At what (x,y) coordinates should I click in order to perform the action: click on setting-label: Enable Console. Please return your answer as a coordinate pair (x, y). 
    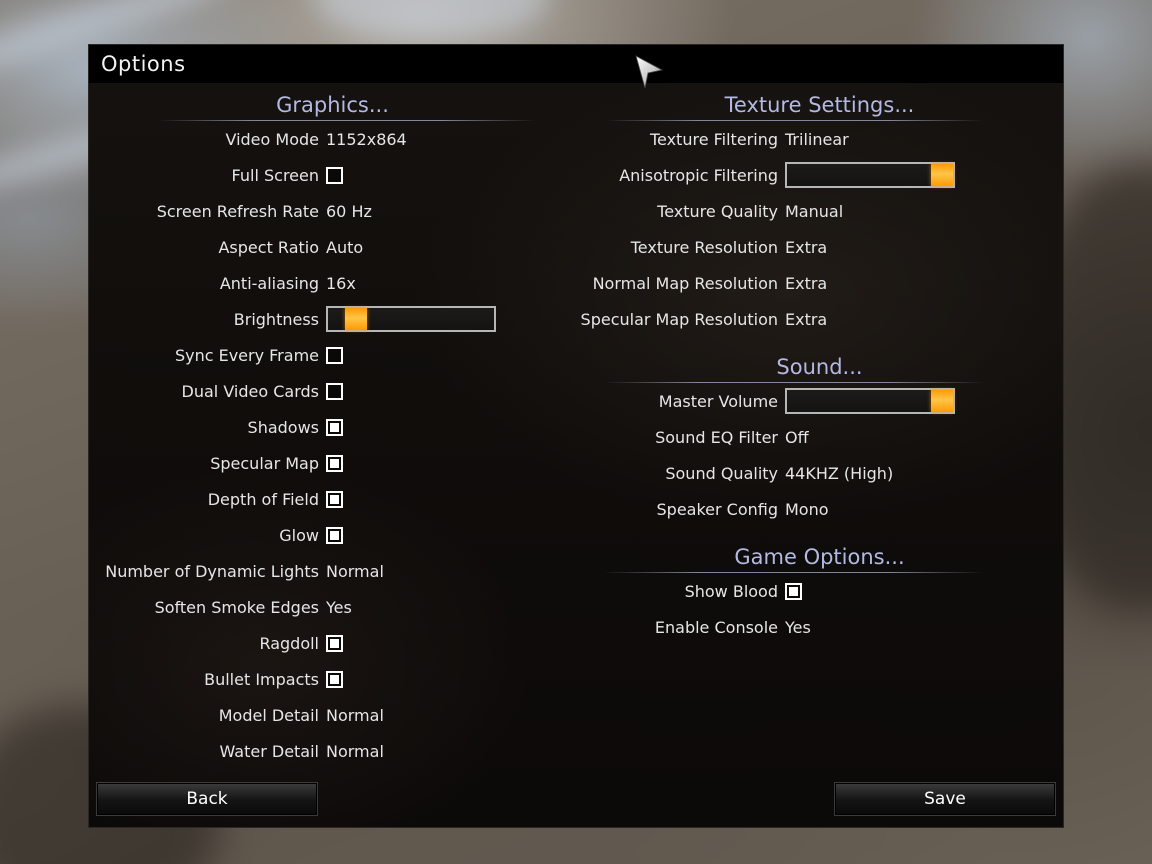
    Looking at the image, I should click on (716, 627).